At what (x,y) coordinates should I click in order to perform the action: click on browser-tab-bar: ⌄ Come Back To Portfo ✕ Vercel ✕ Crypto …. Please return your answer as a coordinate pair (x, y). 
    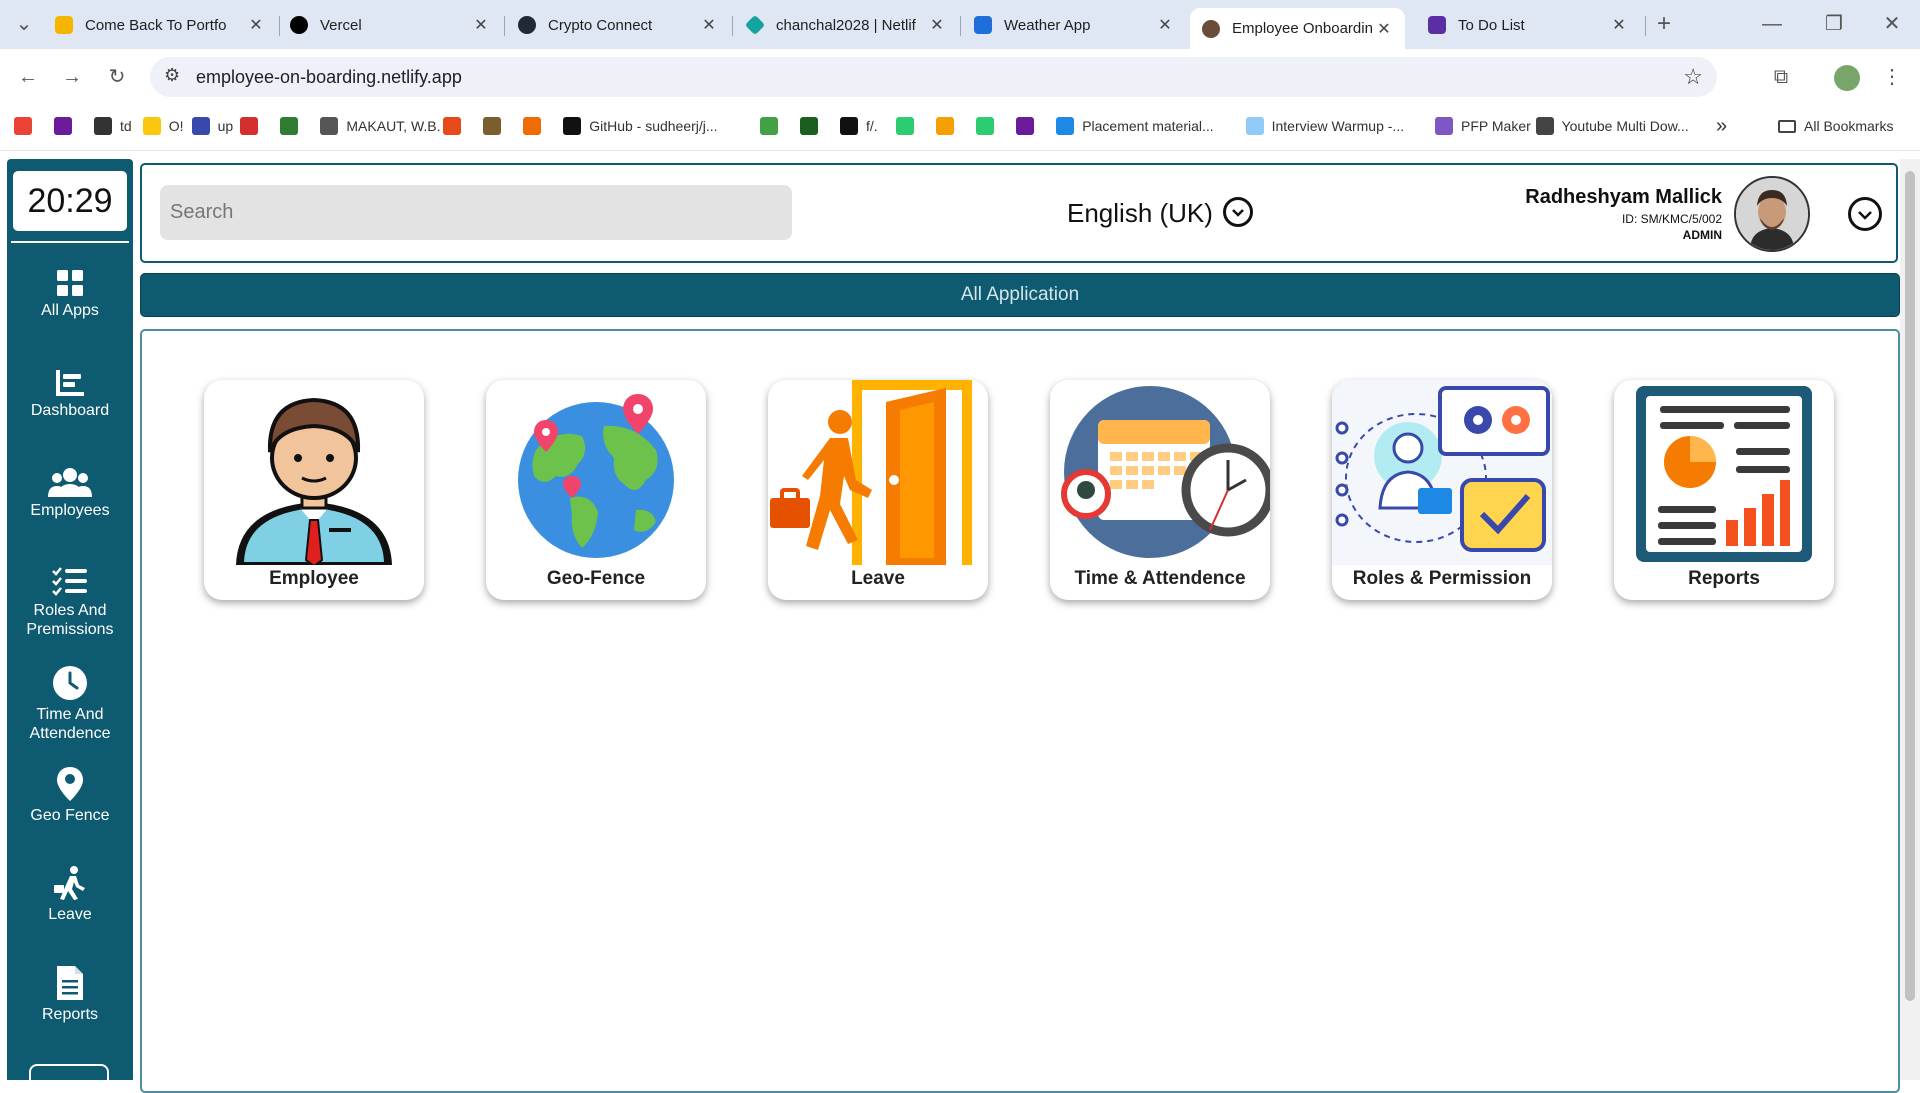
    Looking at the image, I should click on (960, 24).